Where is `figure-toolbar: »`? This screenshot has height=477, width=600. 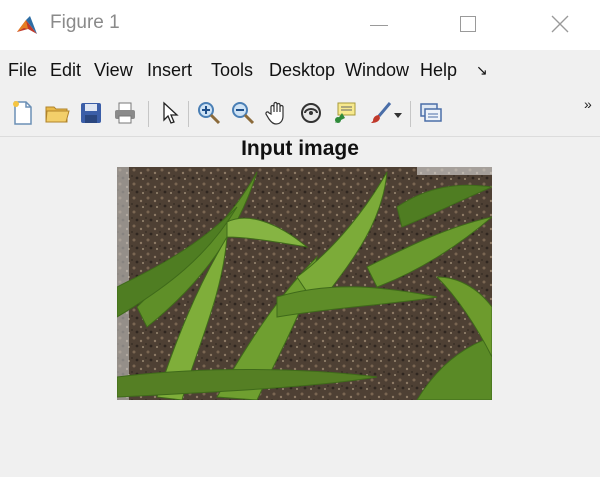
figure-toolbar: » is located at coordinates (300, 114).